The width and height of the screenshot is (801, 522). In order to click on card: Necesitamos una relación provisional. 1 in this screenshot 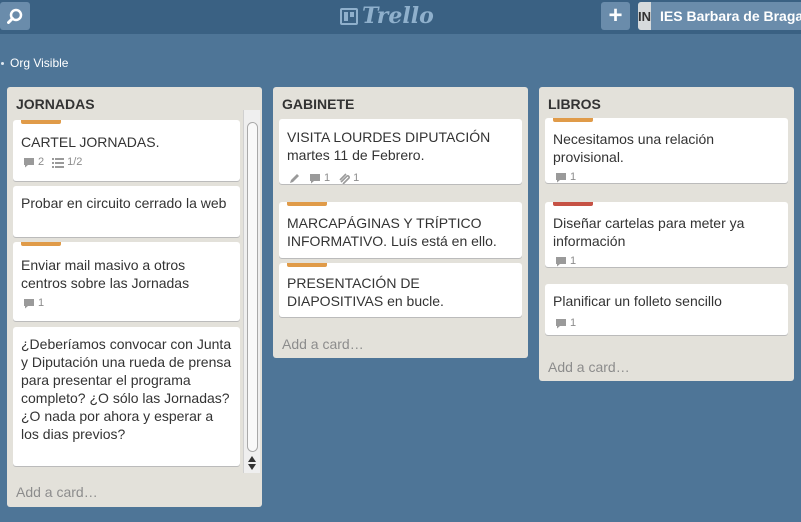, I will do `click(666, 150)`.